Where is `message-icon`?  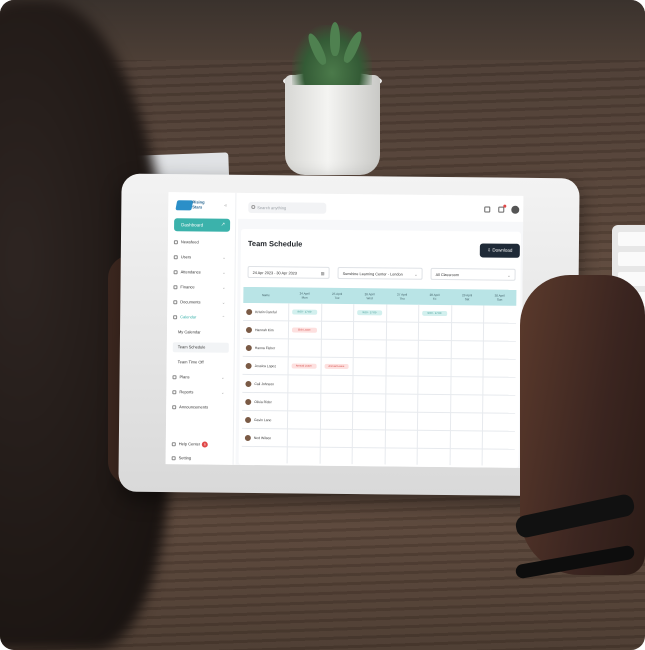
message-icon is located at coordinates (487, 209).